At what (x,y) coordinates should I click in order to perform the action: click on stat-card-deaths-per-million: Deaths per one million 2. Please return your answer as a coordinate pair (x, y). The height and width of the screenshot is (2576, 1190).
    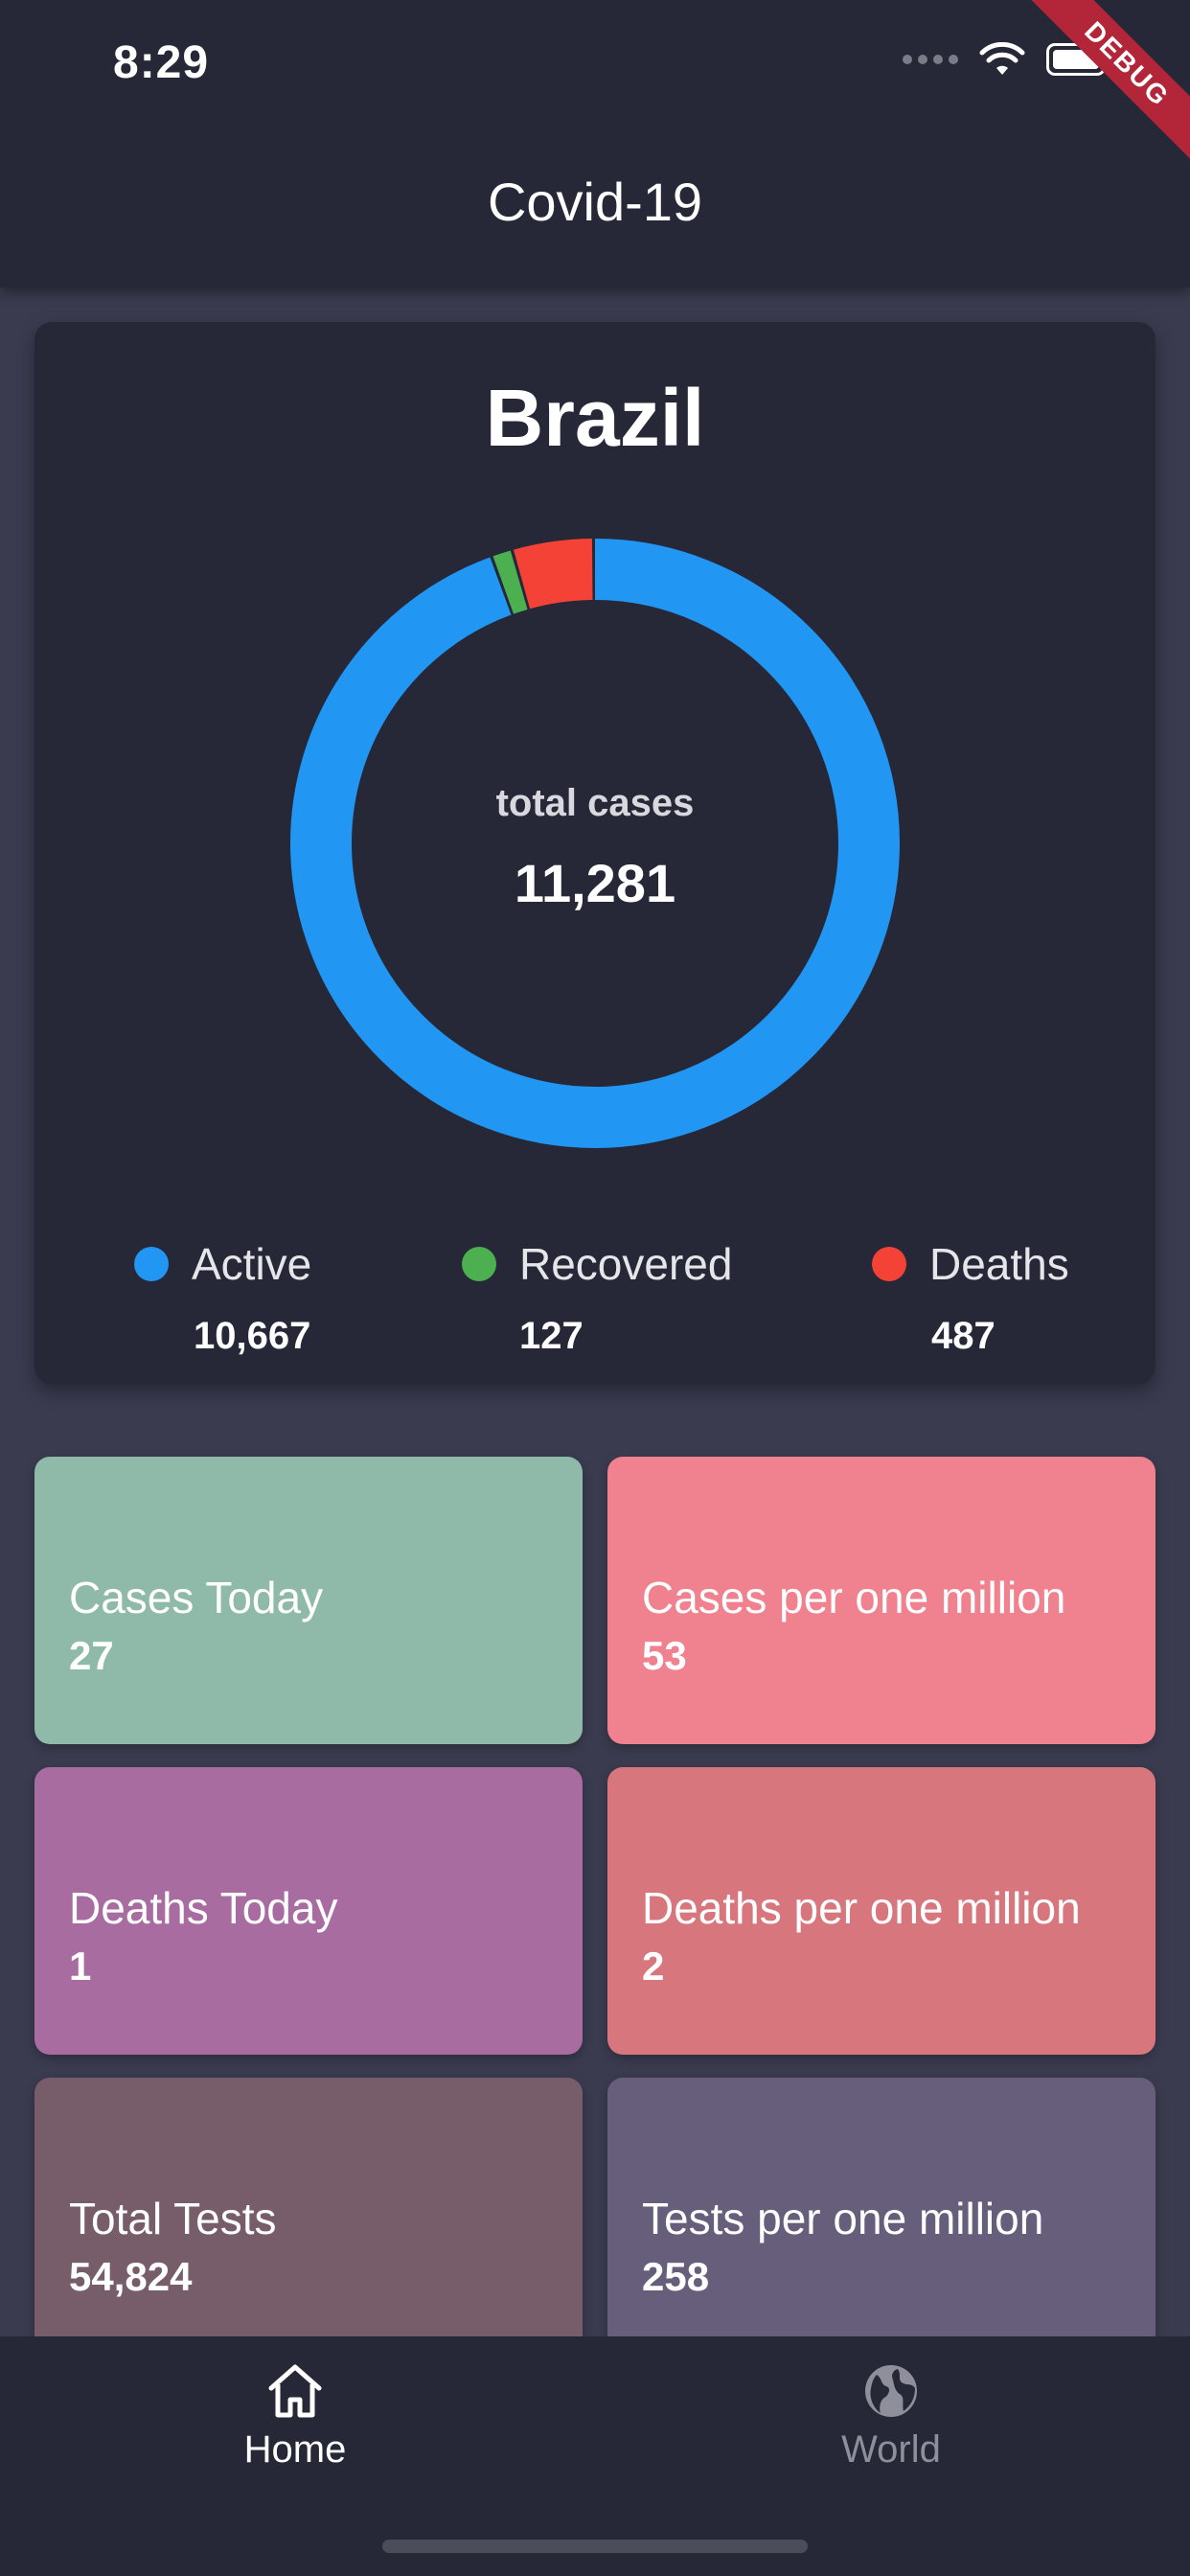
    Looking at the image, I should click on (882, 1911).